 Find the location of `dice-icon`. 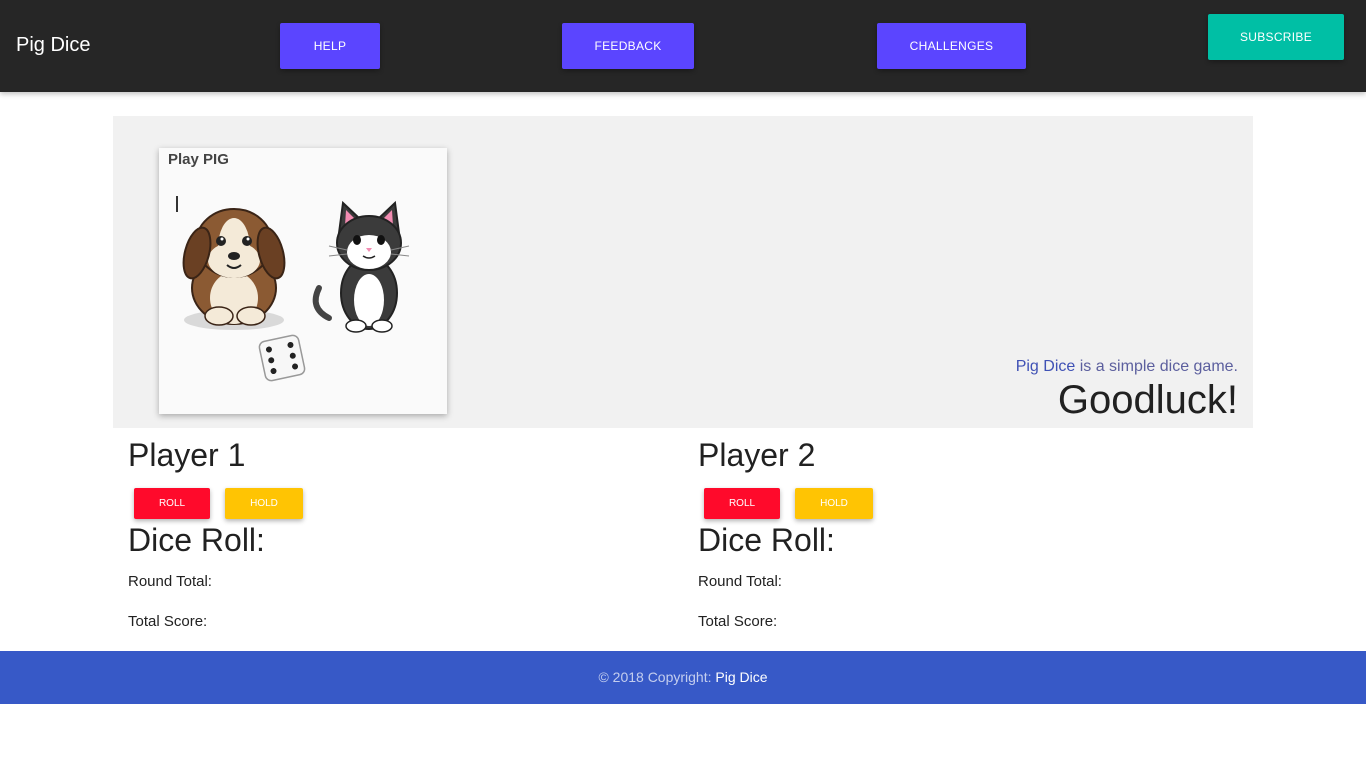

dice-icon is located at coordinates (282, 358).